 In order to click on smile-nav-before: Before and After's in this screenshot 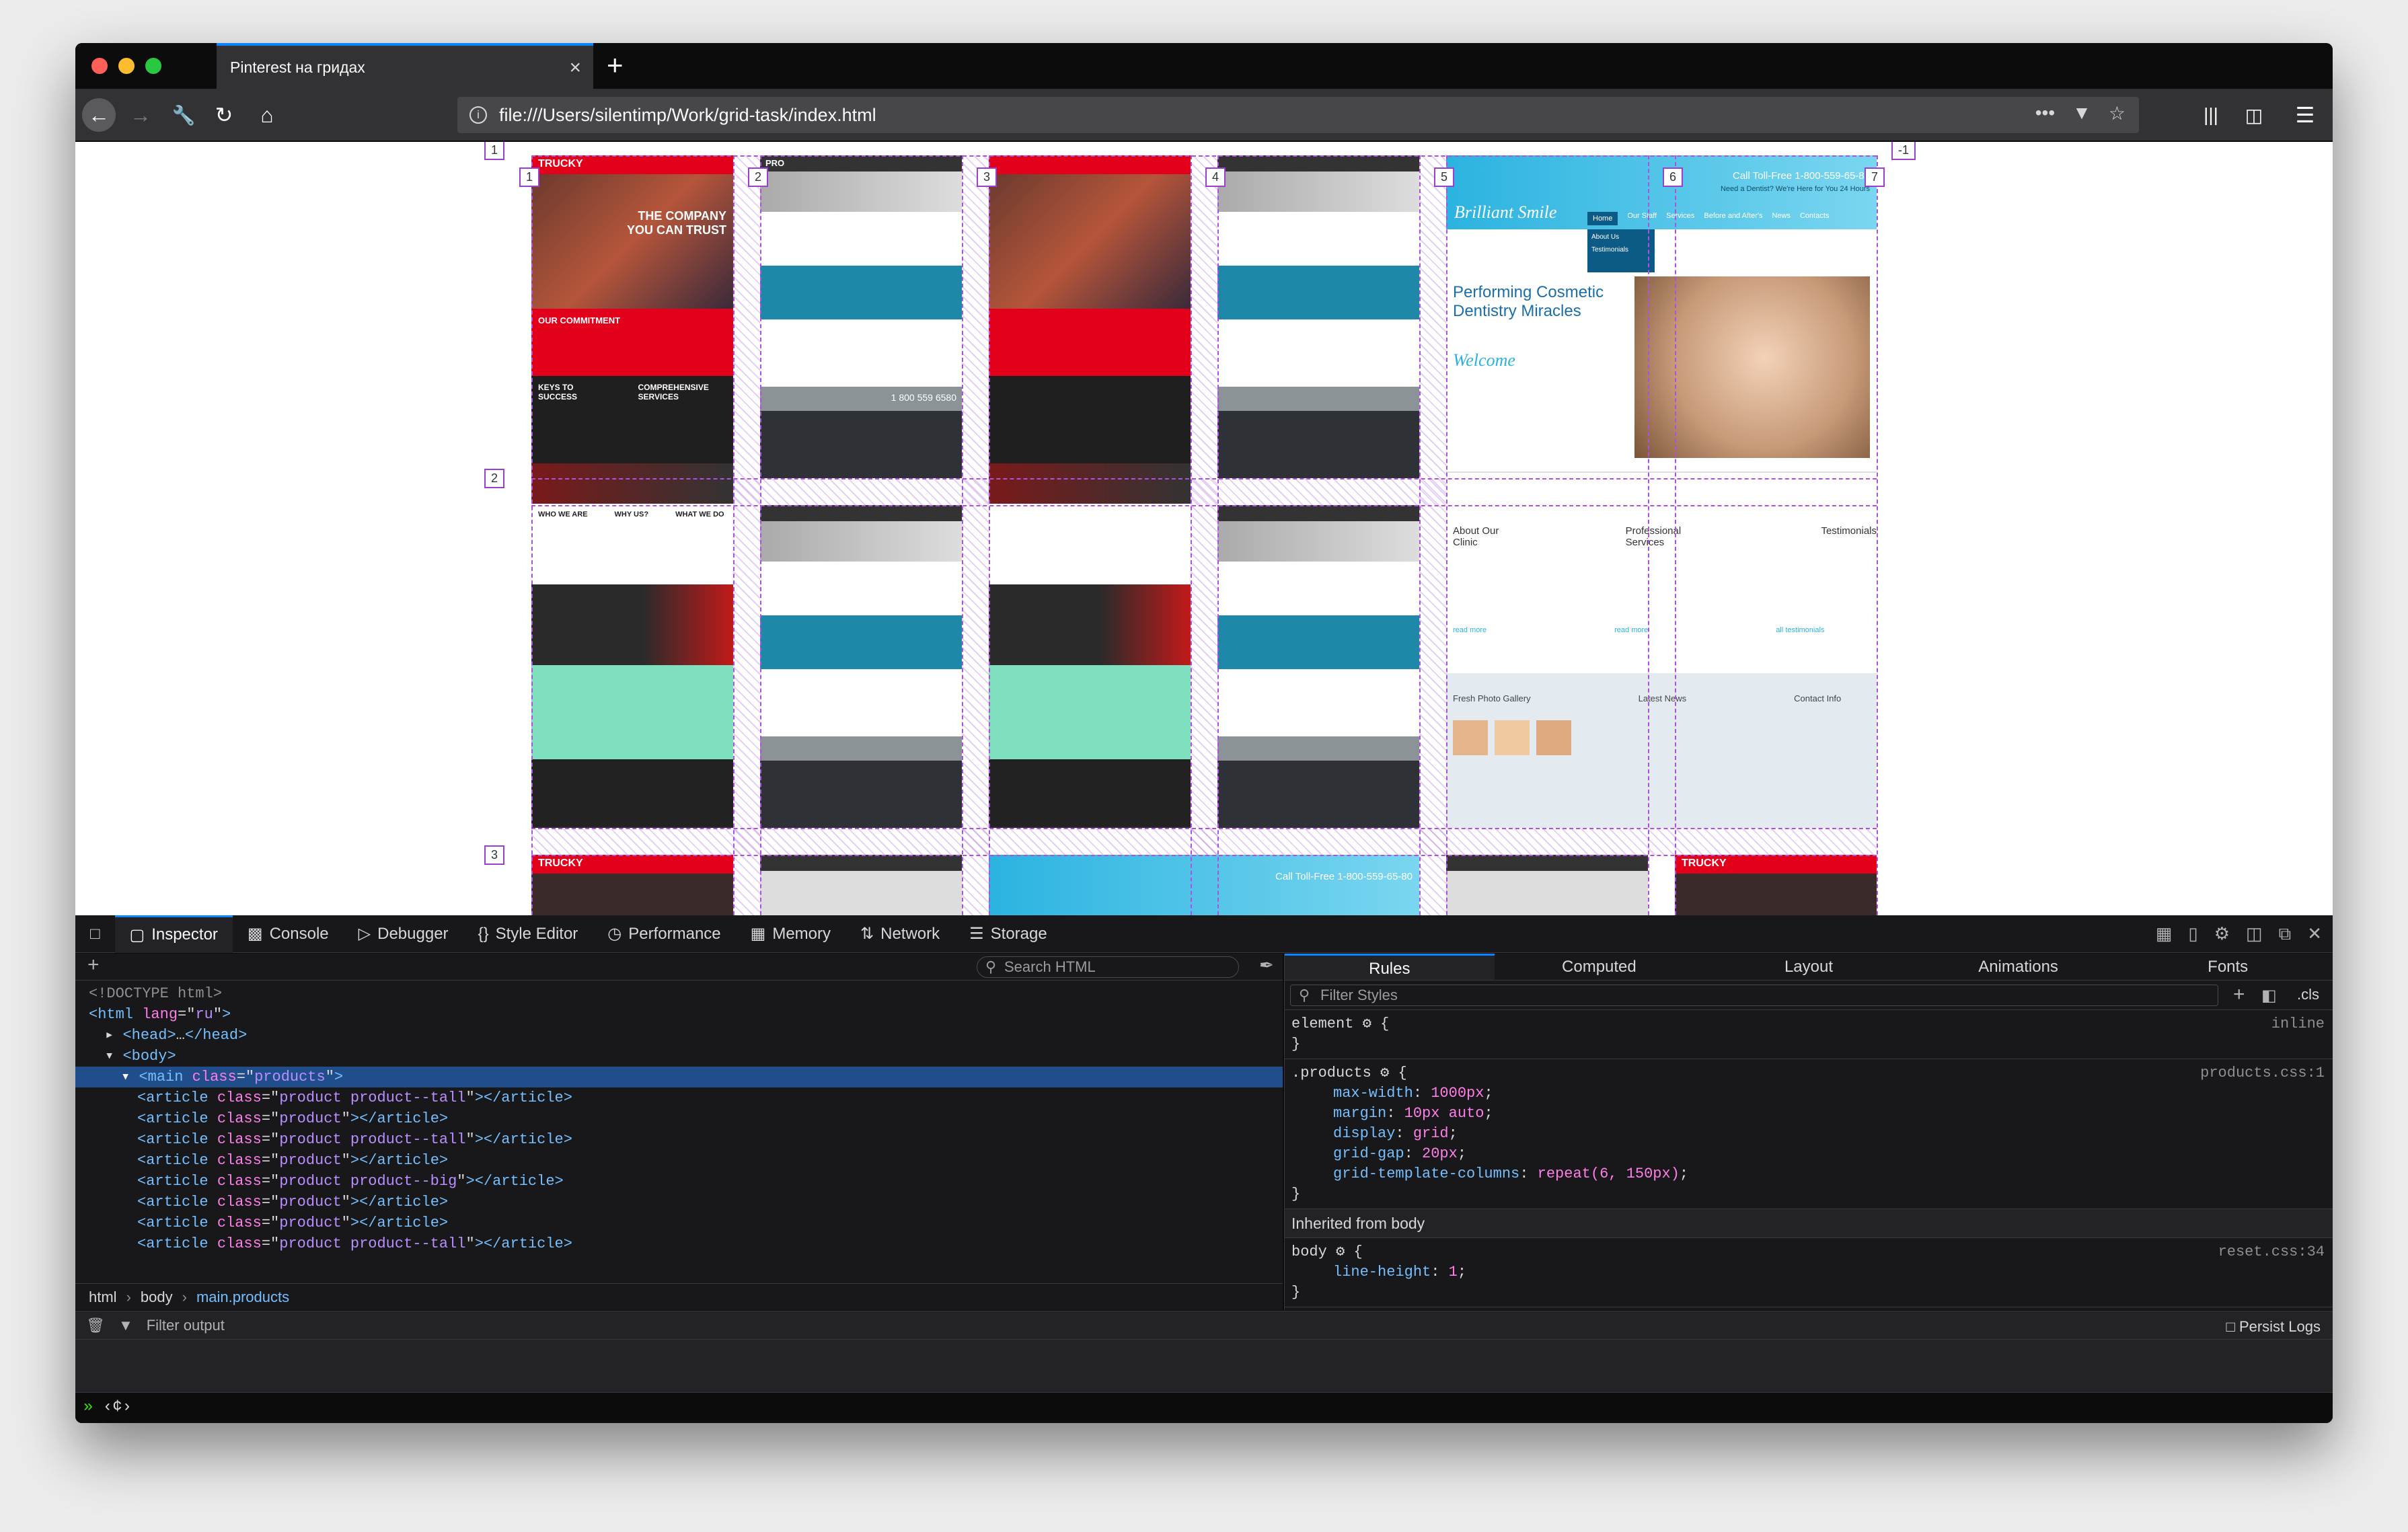, I will do `click(1733, 218)`.